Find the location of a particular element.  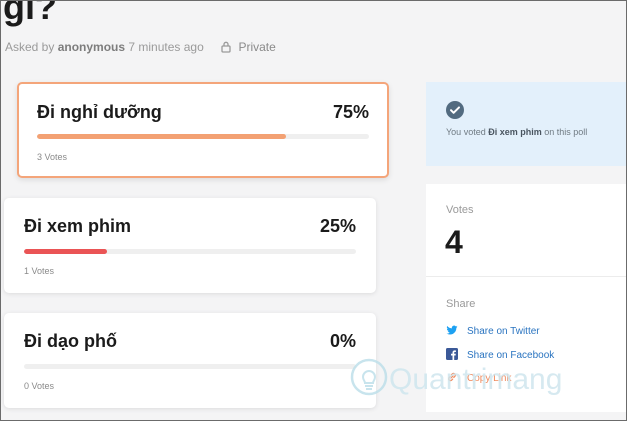

twitter-icon is located at coordinates (452, 330).